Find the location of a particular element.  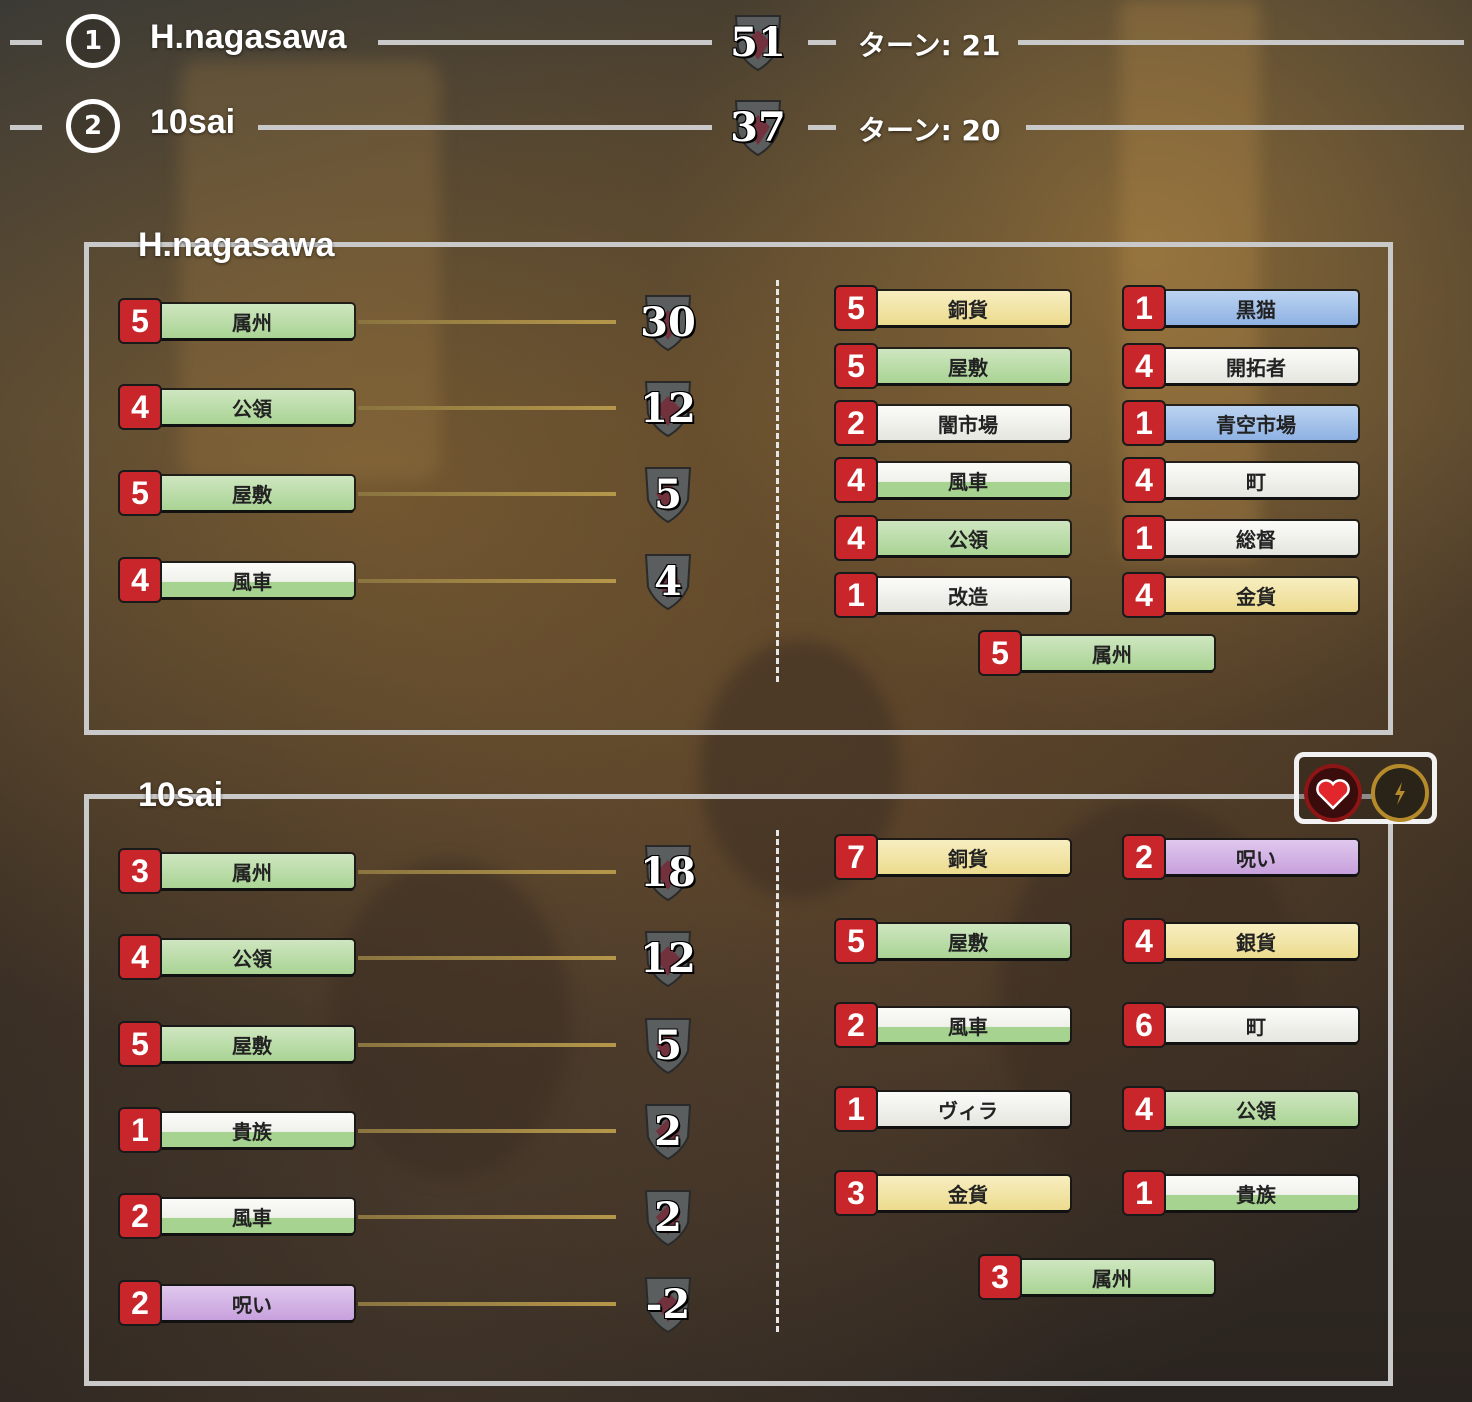

deck-card: ヴィラ 1 is located at coordinates (954, 1109).